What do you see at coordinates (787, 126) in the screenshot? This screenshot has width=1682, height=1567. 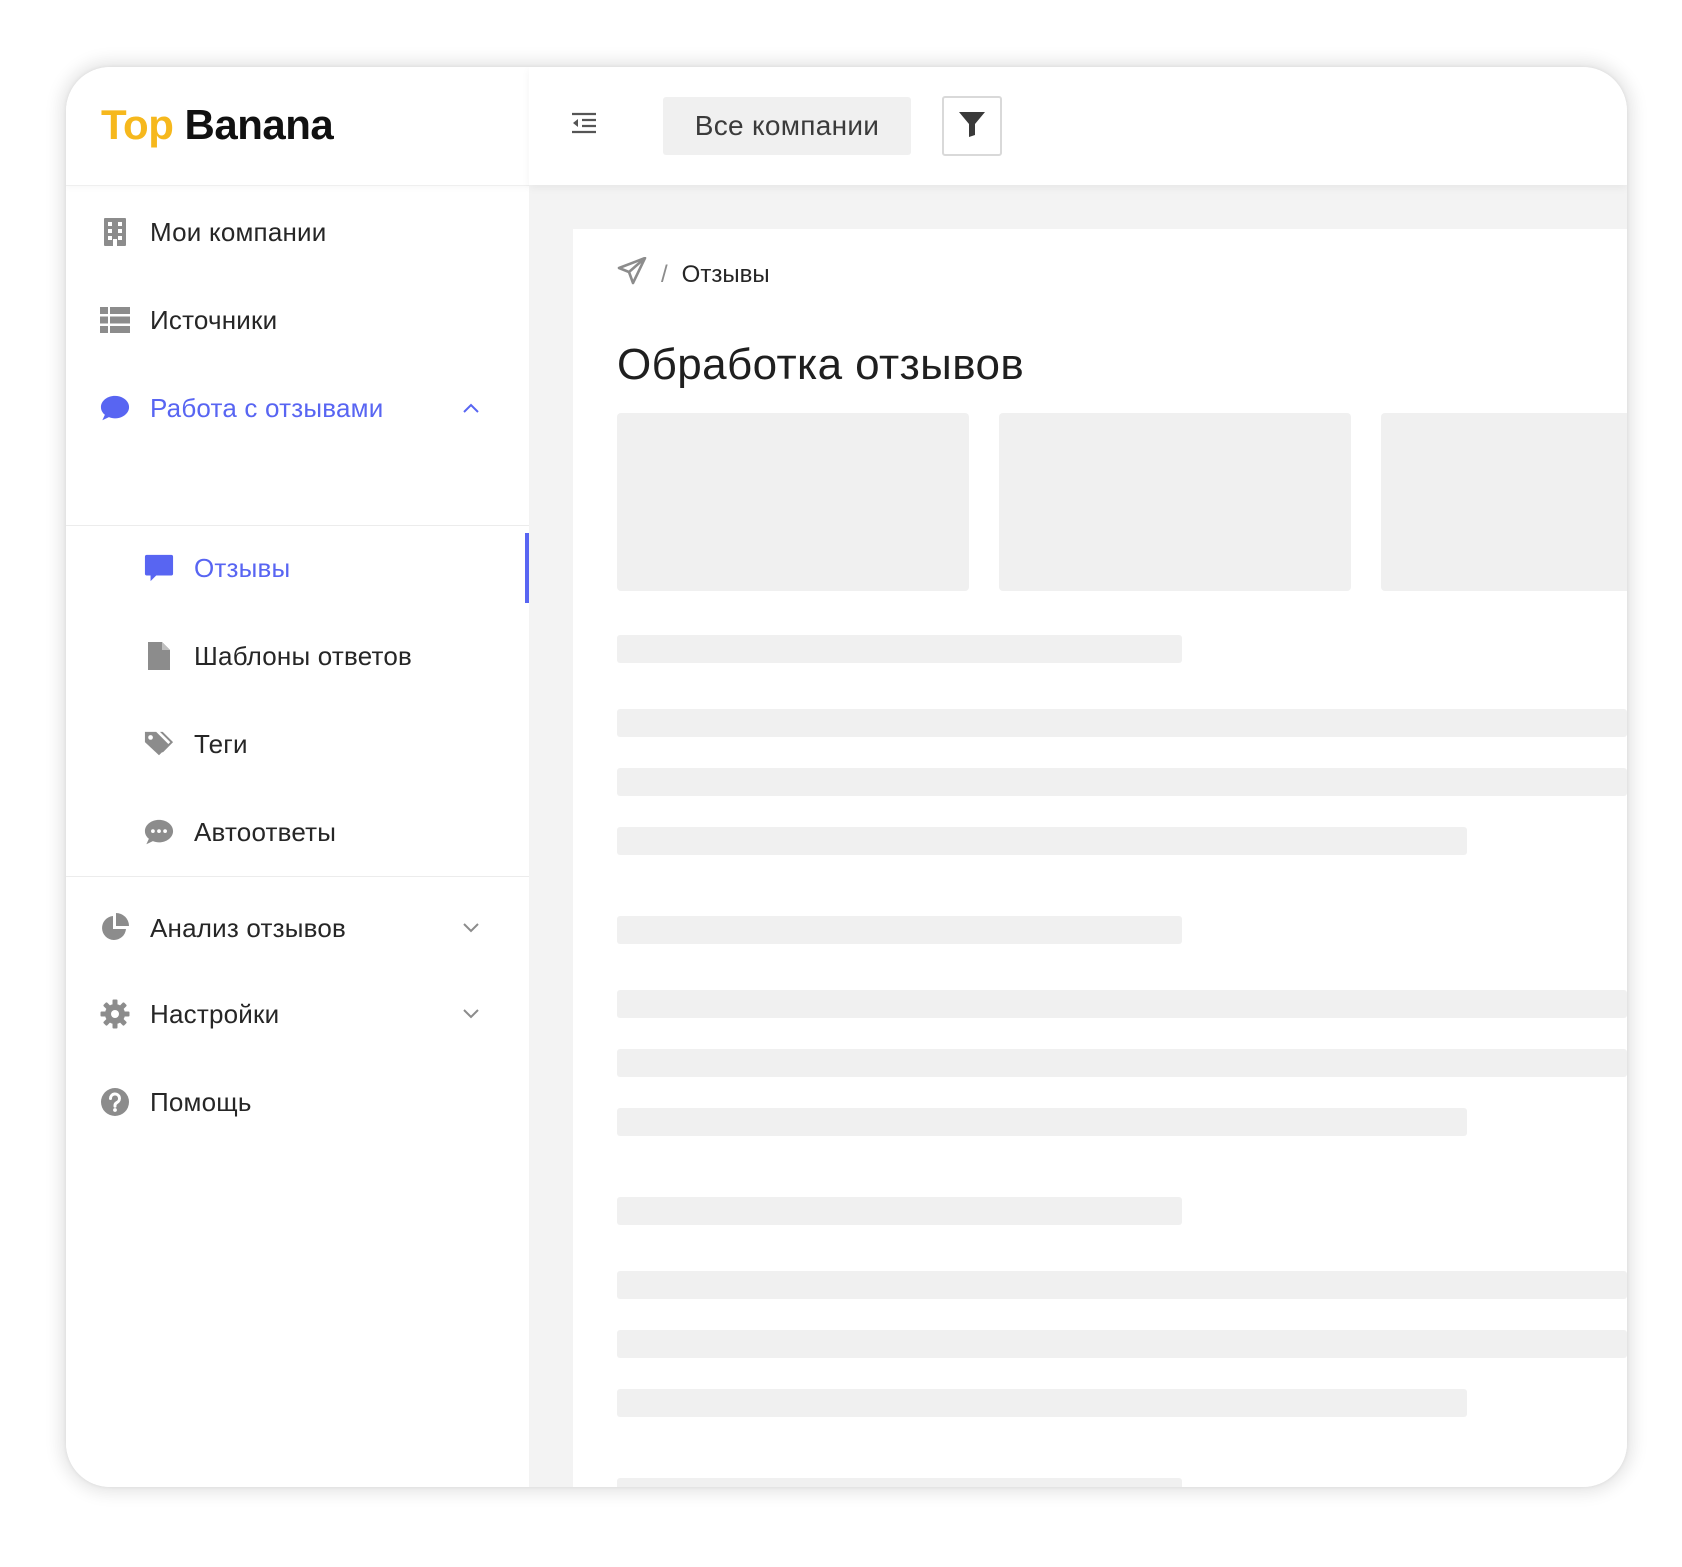 I see `company-selector-button: Все компании` at bounding box center [787, 126].